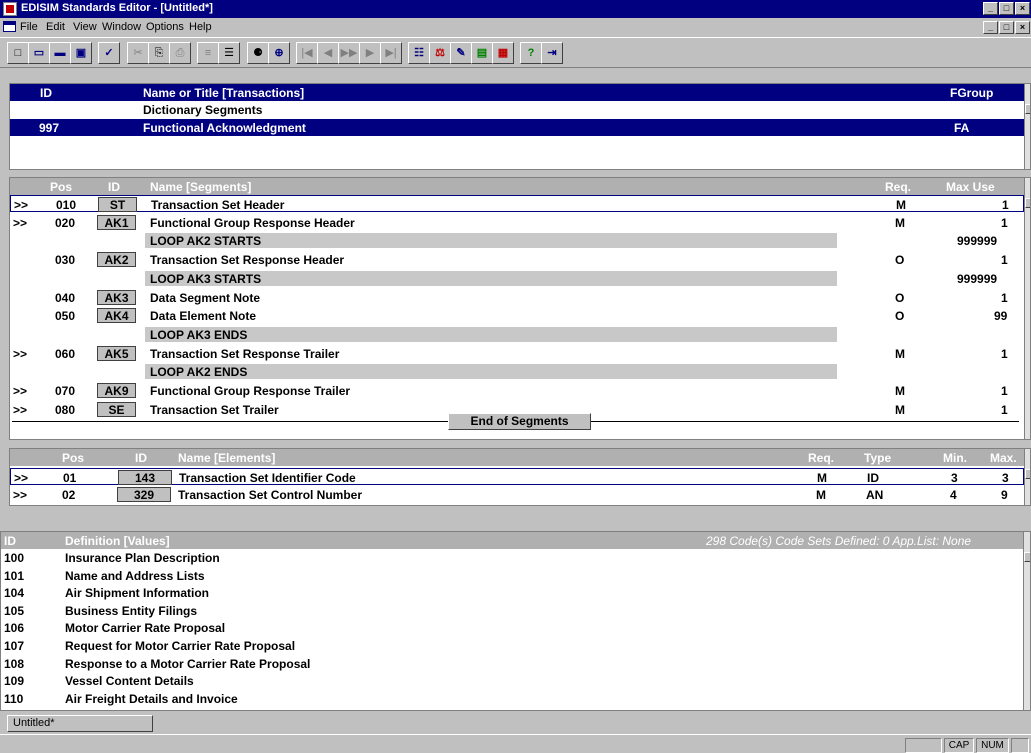 Image resolution: width=1031 pixels, height=753 pixels. I want to click on first-record-icon: |◀, so click(307, 53).